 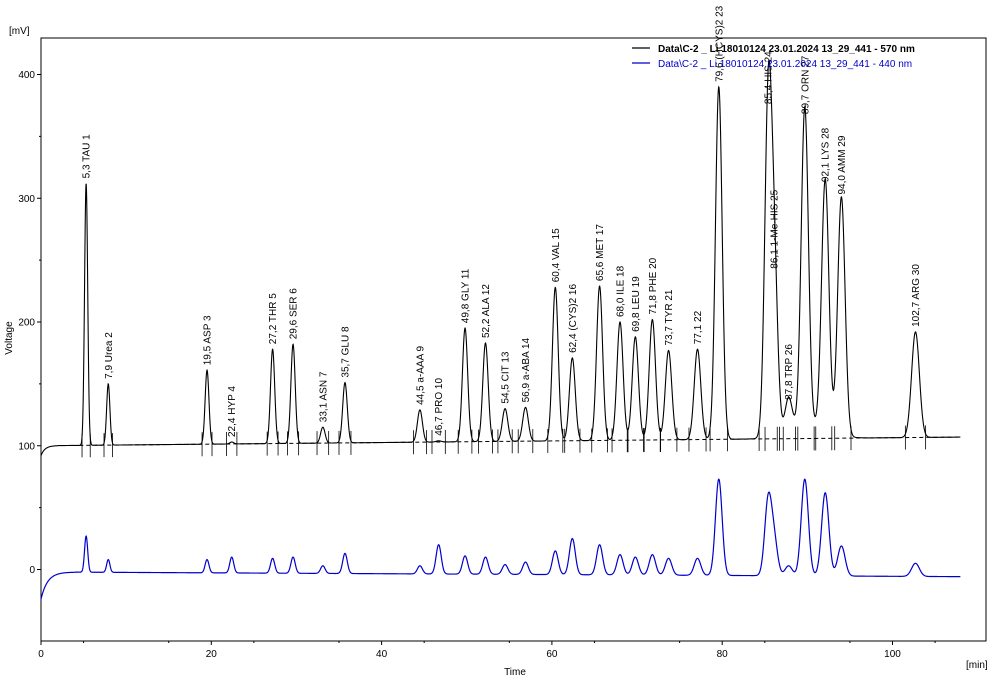 What do you see at coordinates (382, 654) in the screenshot?
I see `x-tick-label: 40` at bounding box center [382, 654].